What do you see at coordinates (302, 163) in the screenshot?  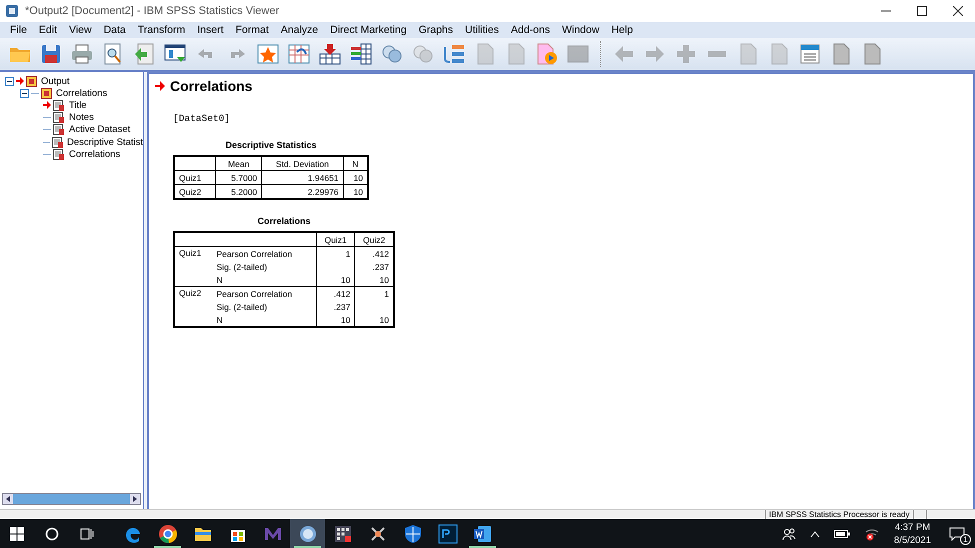 I see `column-header: Std. Deviation` at bounding box center [302, 163].